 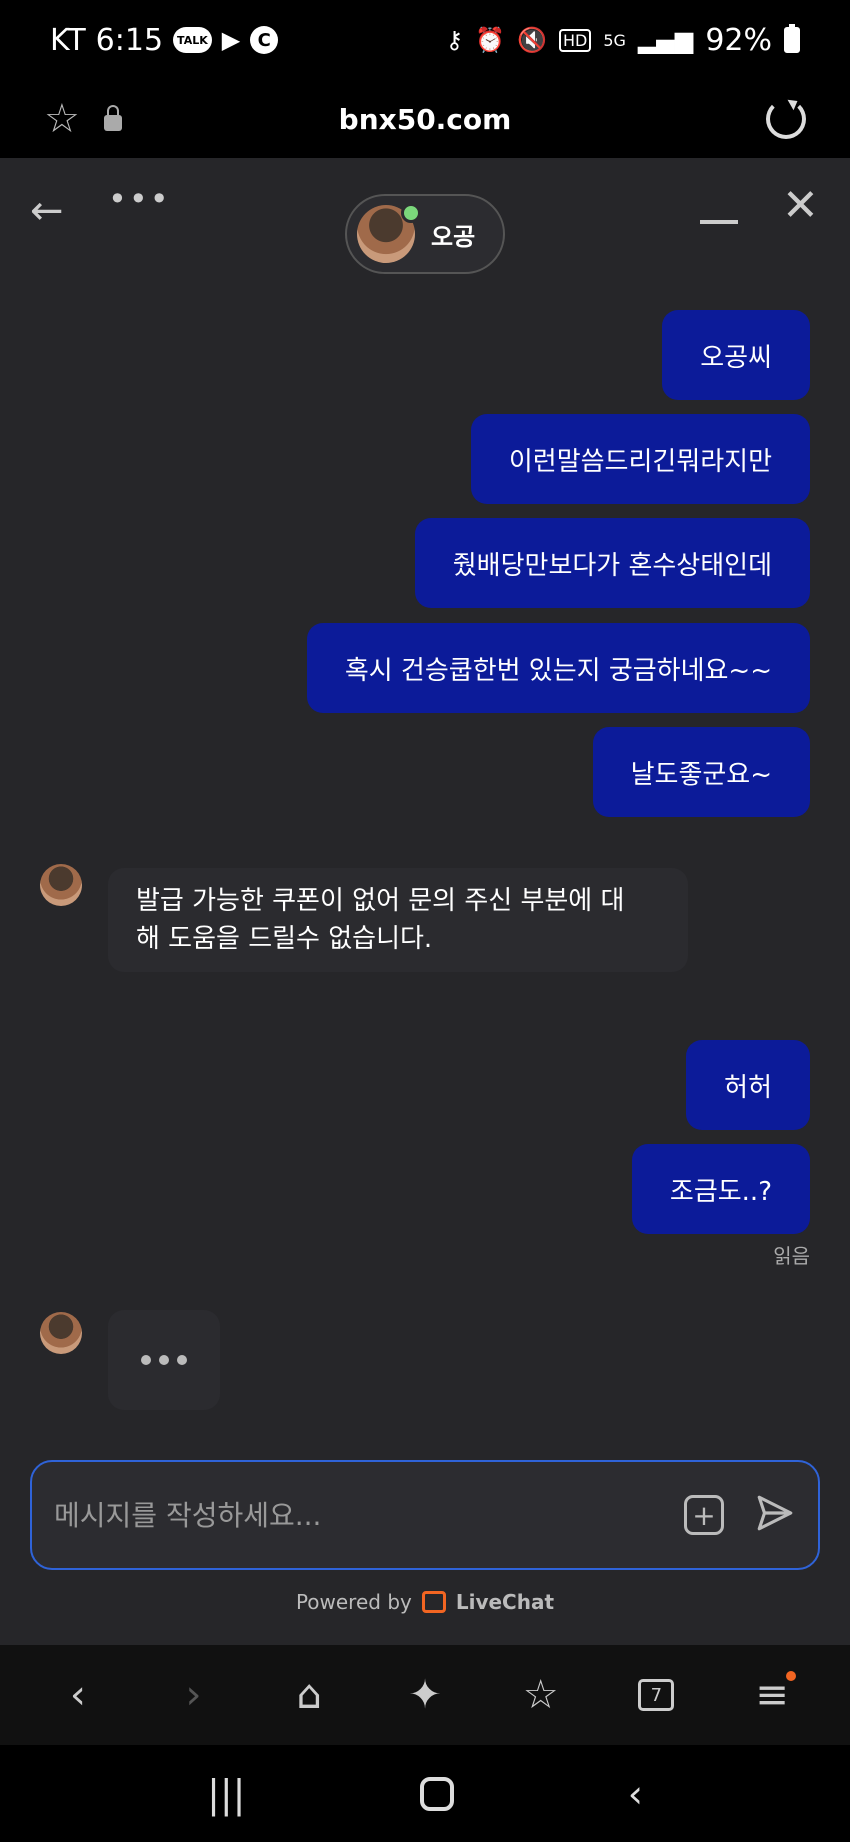 What do you see at coordinates (62, 119) in the screenshot?
I see `bookmark-star-icon: ☆` at bounding box center [62, 119].